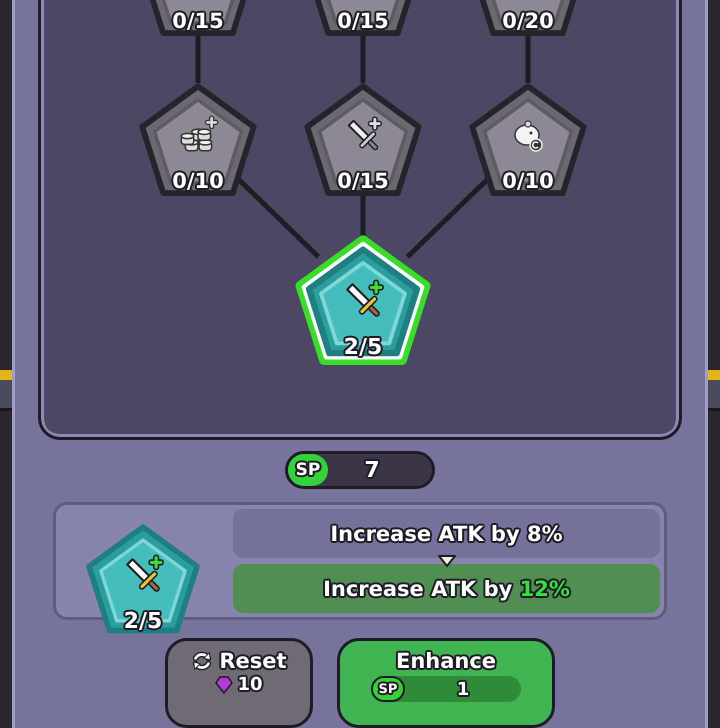 The width and height of the screenshot is (720, 728). Describe the element at coordinates (143, 621) in the screenshot. I see `level-label: 2/5` at that location.